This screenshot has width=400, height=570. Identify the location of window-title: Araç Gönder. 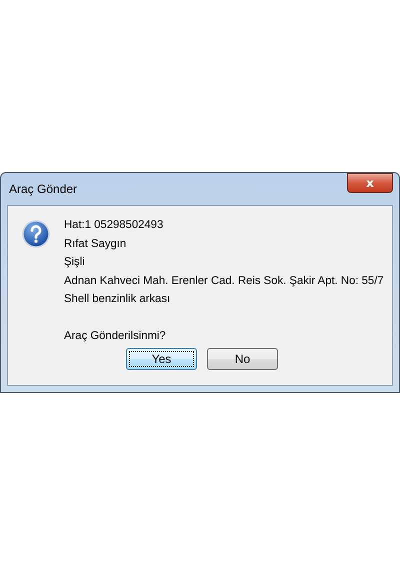
(43, 189).